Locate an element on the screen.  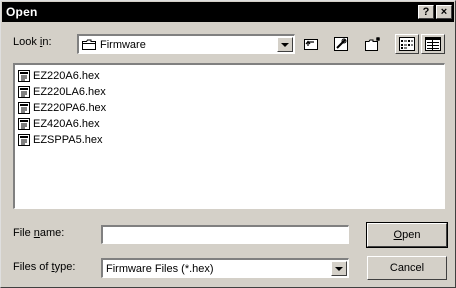
file-name-text: EZ420A6.hex is located at coordinates (66, 124).